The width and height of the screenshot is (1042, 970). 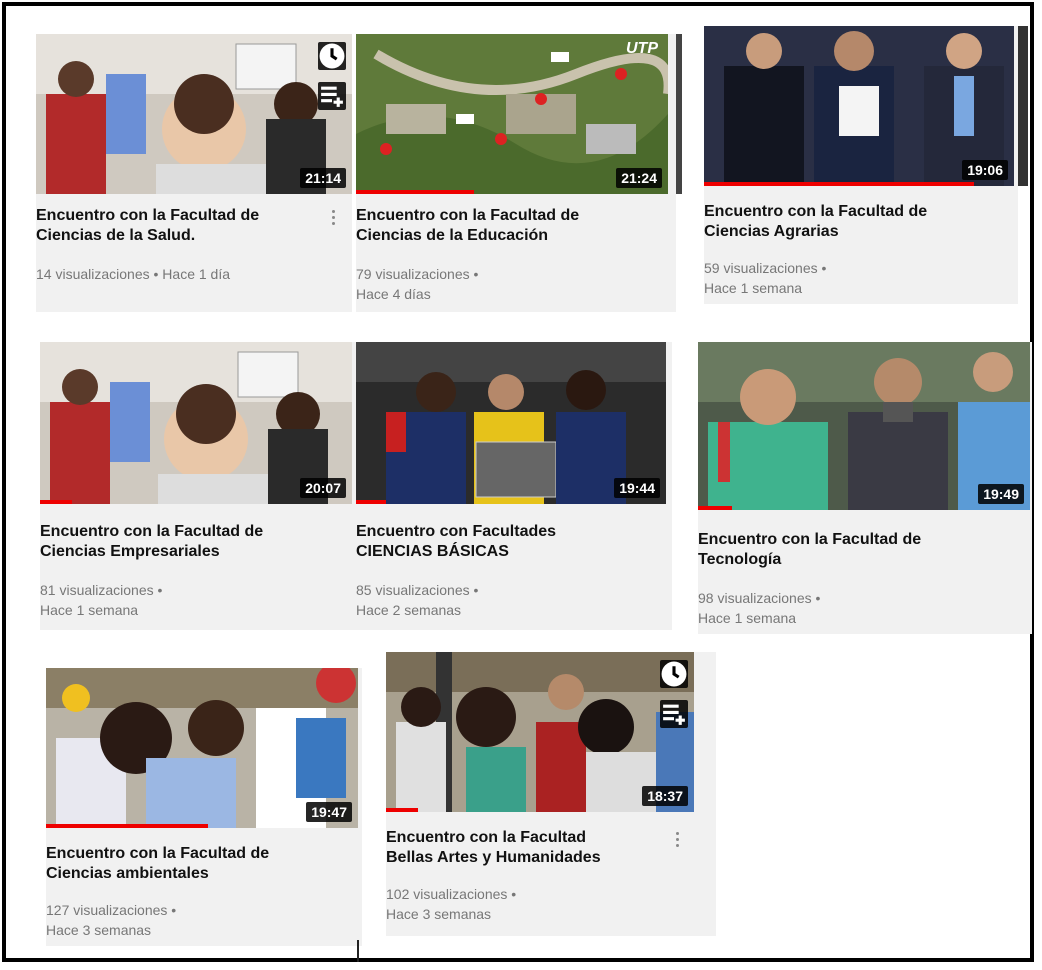 I want to click on video-duration: 19:47, so click(x=329, y=812).